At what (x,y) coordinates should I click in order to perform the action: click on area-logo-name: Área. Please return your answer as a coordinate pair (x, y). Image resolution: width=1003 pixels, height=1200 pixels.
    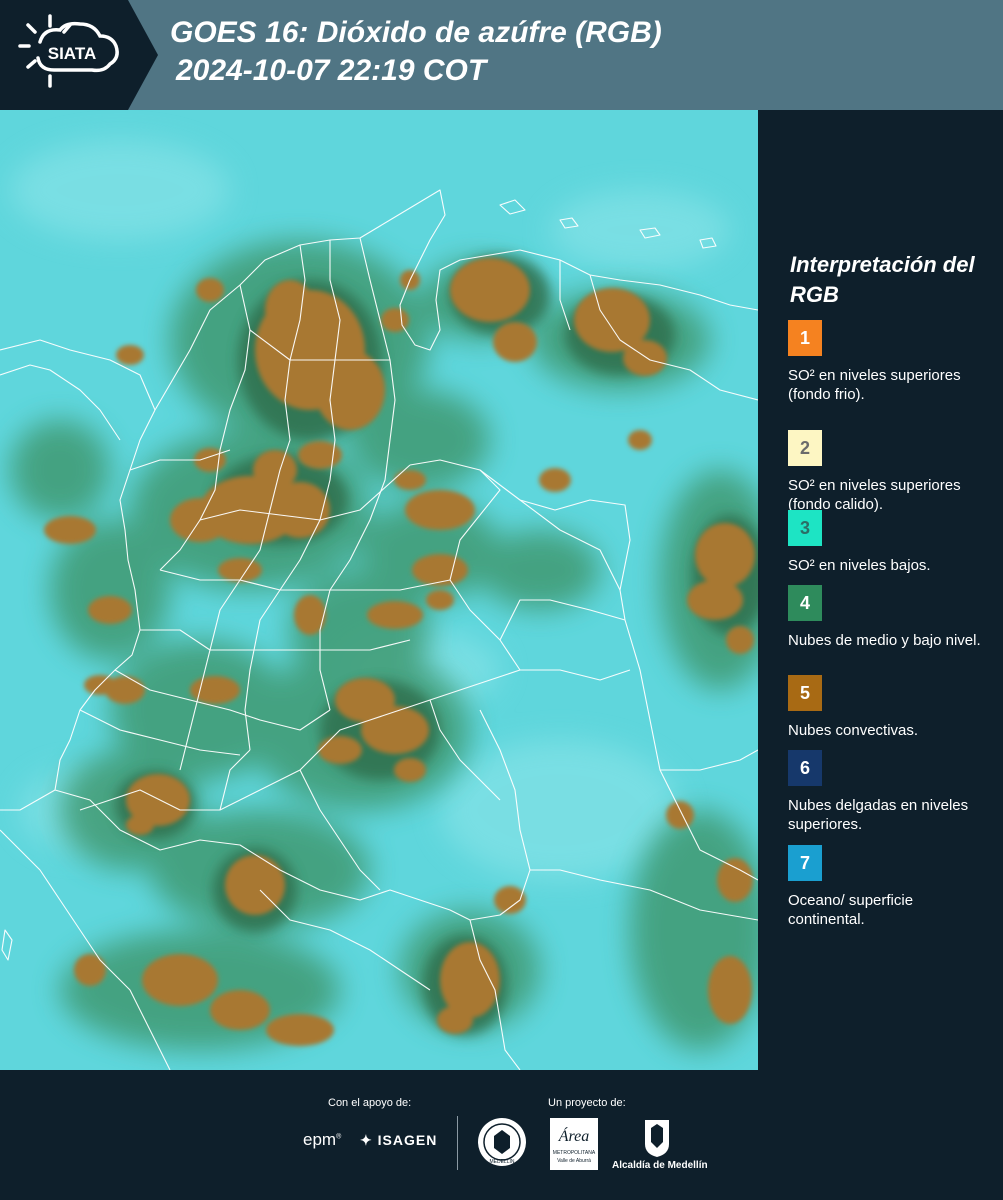
    Looking at the image, I should click on (574, 1136).